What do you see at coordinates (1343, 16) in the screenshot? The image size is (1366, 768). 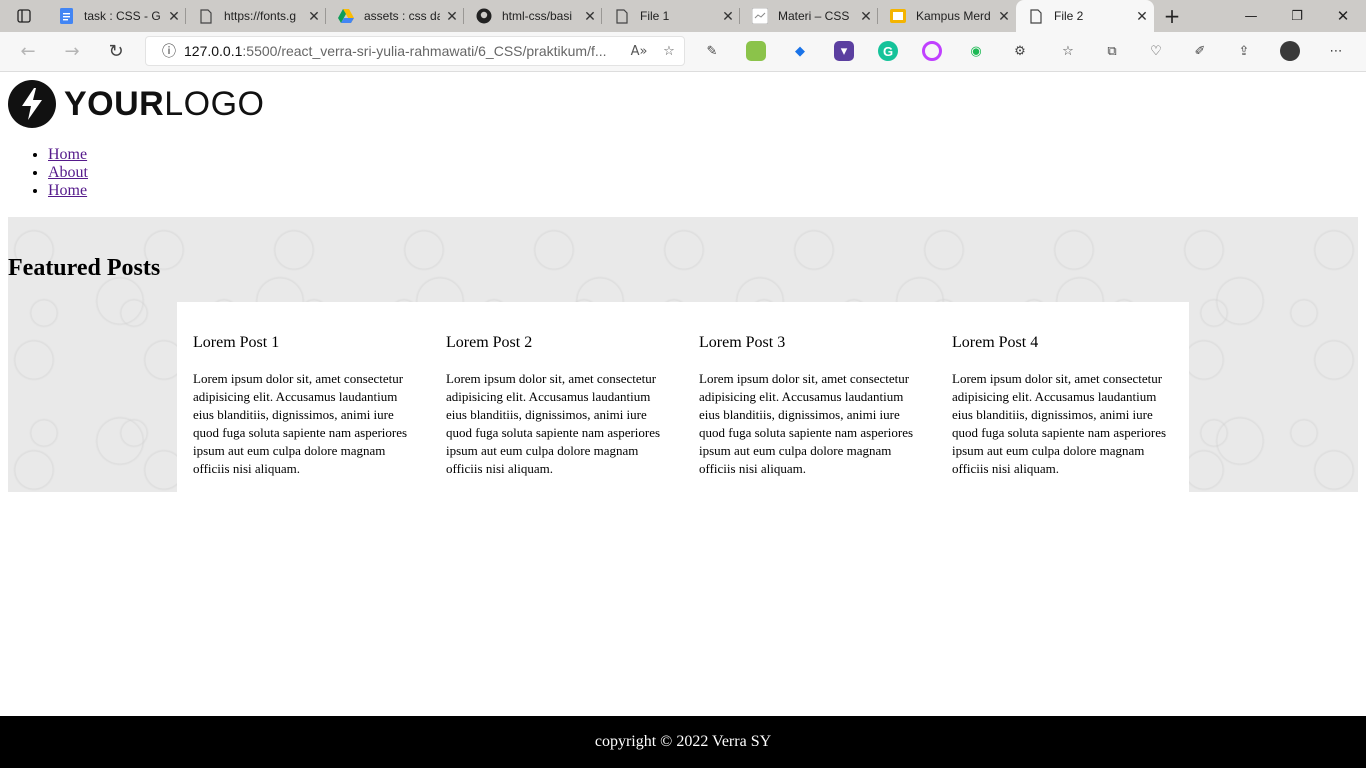 I see `close-window-icon: ✕` at bounding box center [1343, 16].